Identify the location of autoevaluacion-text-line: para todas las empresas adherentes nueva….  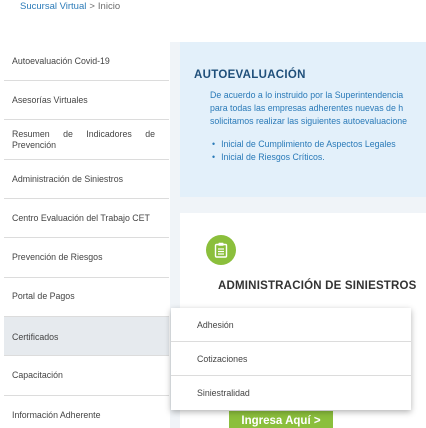
(307, 108).